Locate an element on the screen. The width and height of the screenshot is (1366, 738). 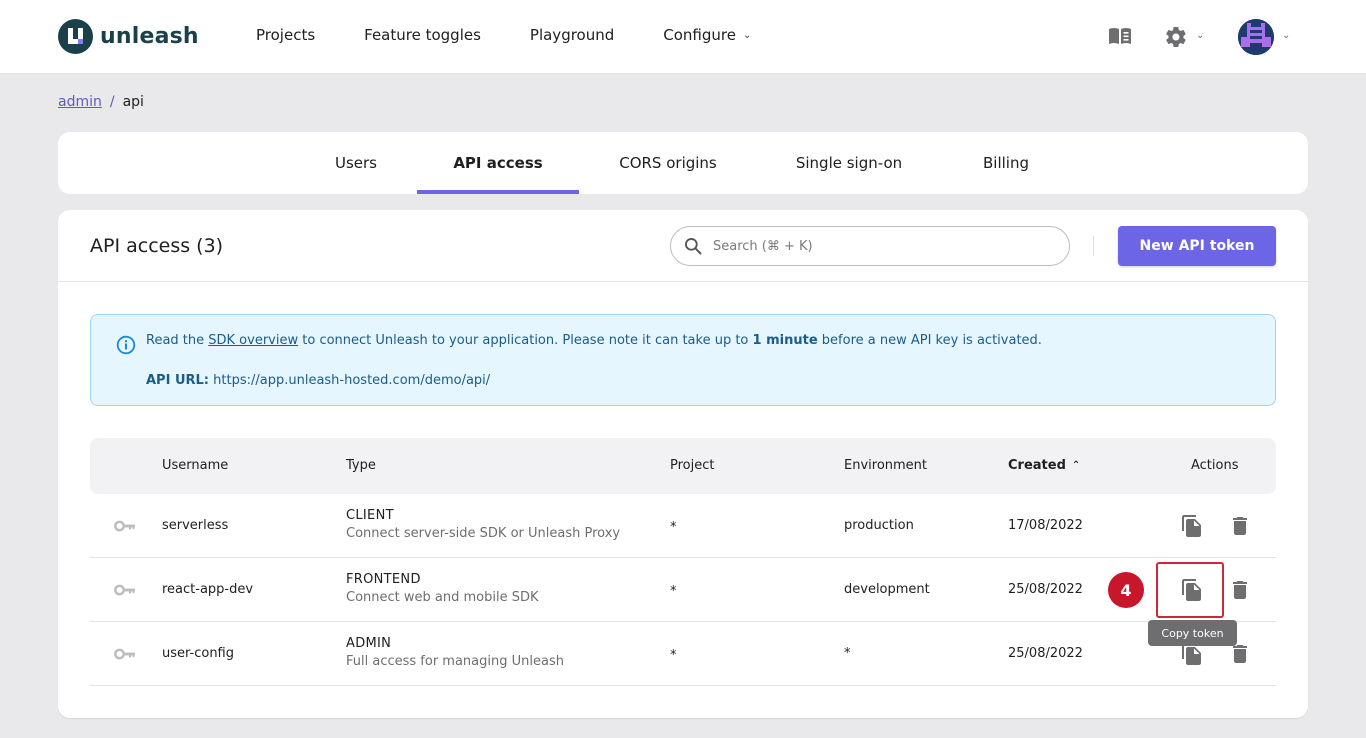
search-box is located at coordinates (870, 246).